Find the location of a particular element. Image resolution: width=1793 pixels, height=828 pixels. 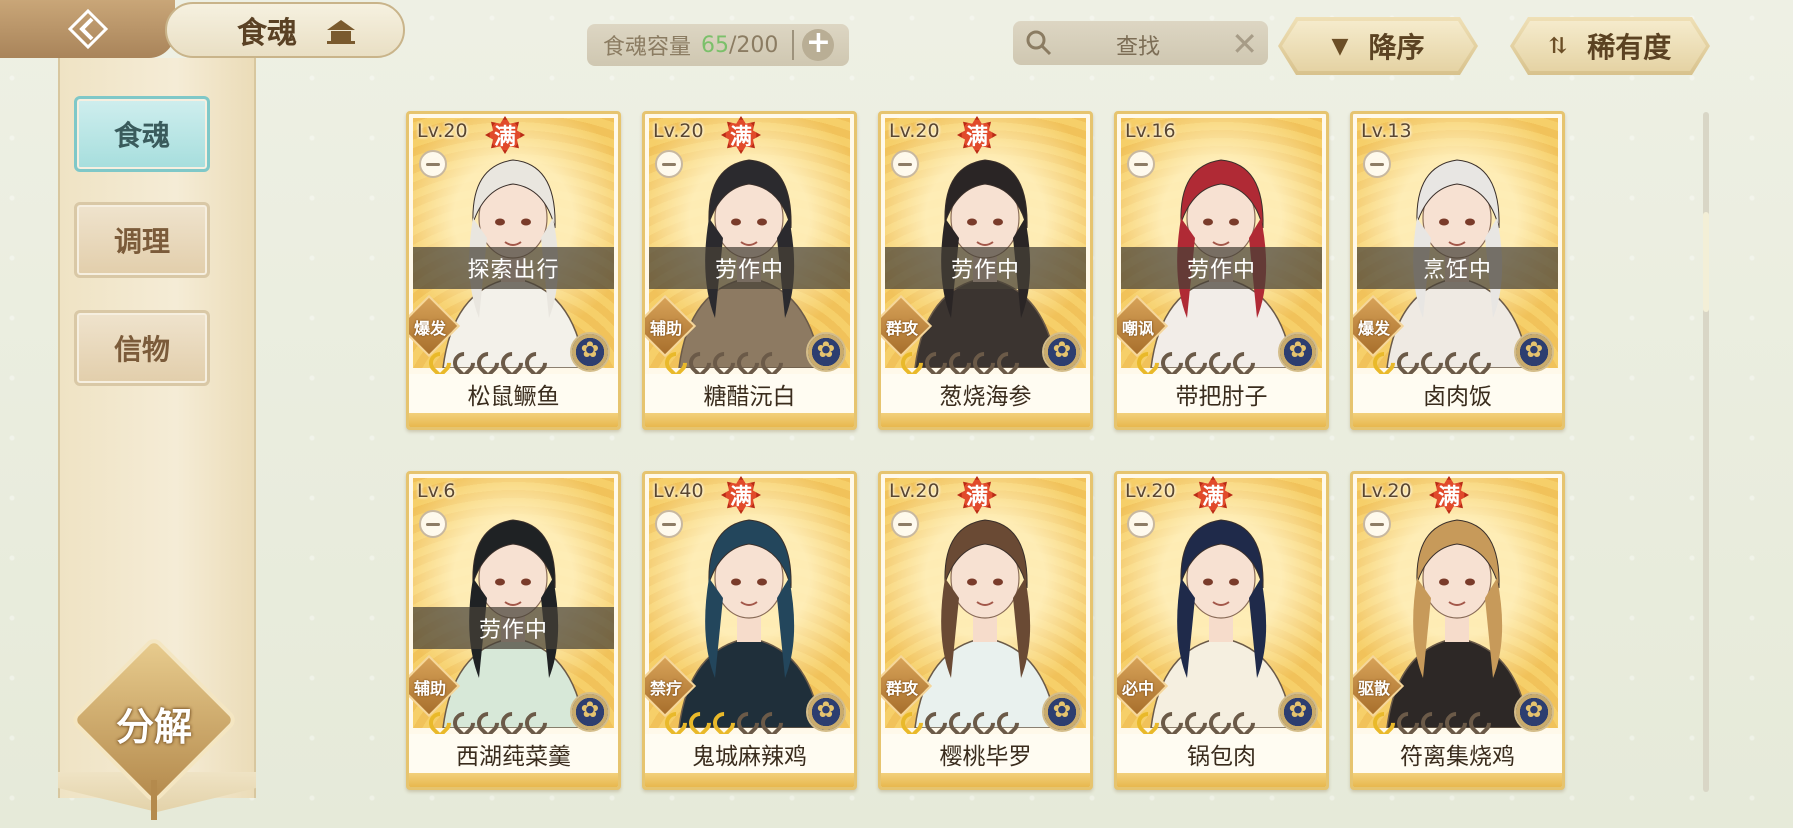

tab-food-souls: 食魂 is located at coordinates (142, 134).